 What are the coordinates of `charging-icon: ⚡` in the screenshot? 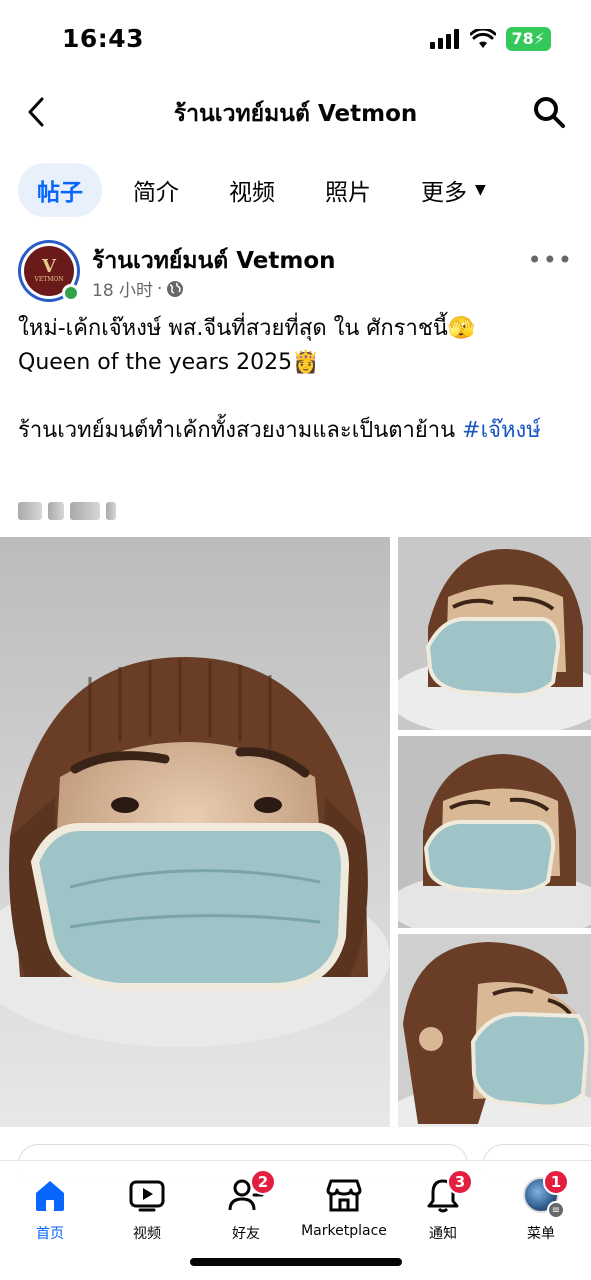 It's located at (539, 38).